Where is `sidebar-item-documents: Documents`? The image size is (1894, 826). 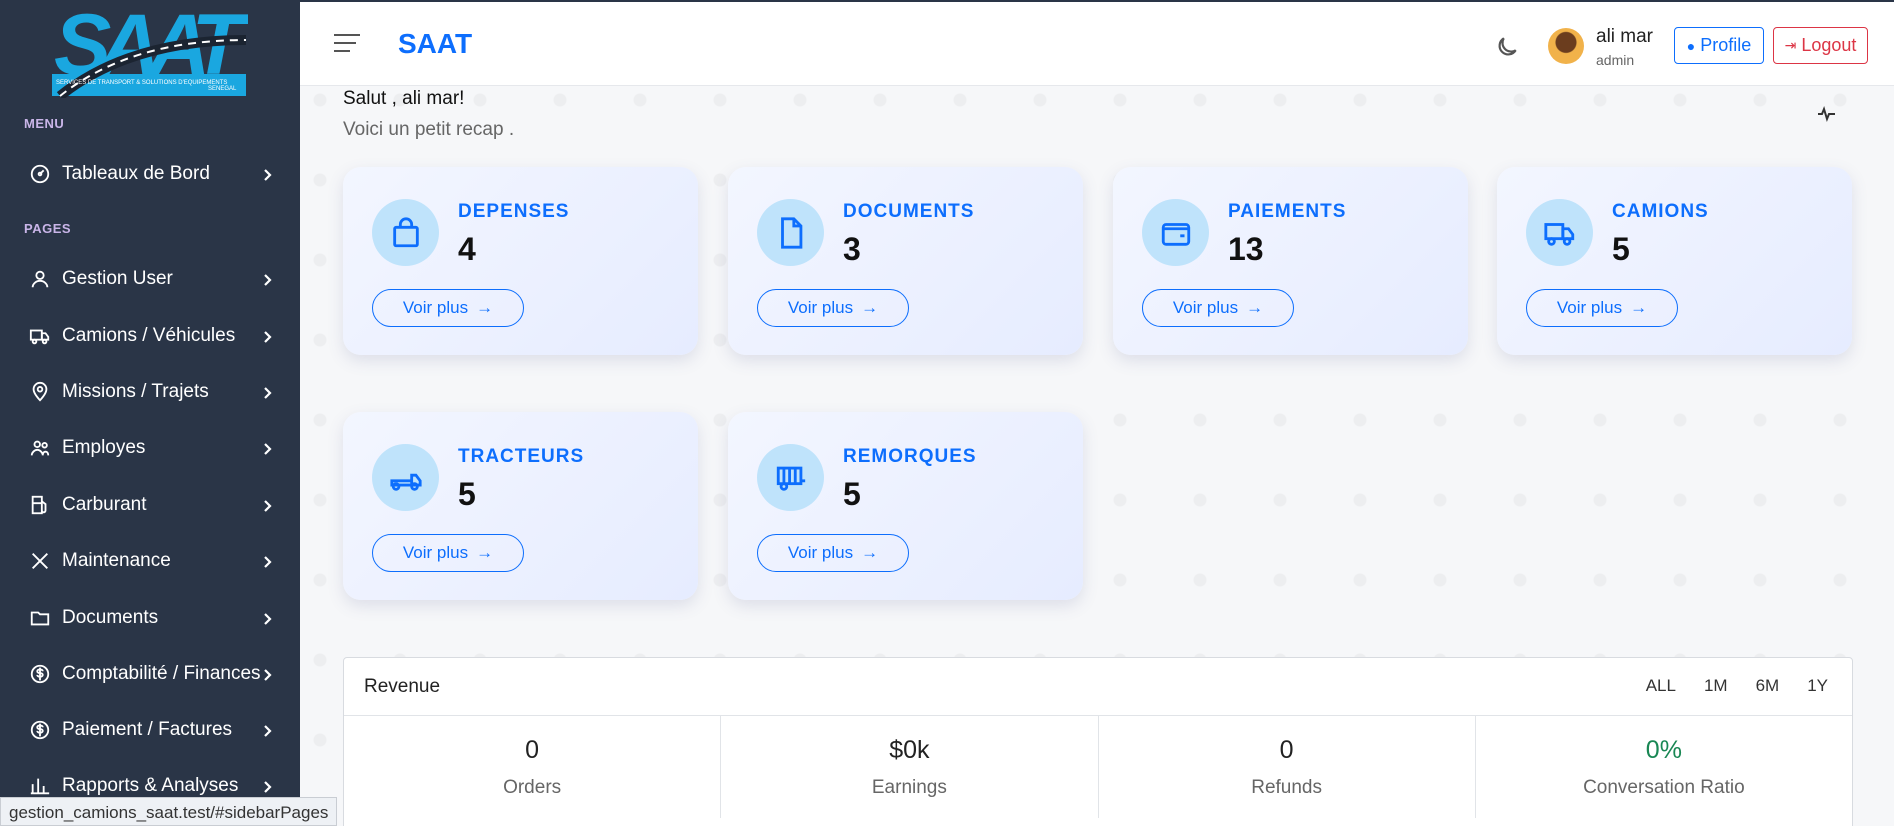 sidebar-item-documents: Documents is located at coordinates (150, 618).